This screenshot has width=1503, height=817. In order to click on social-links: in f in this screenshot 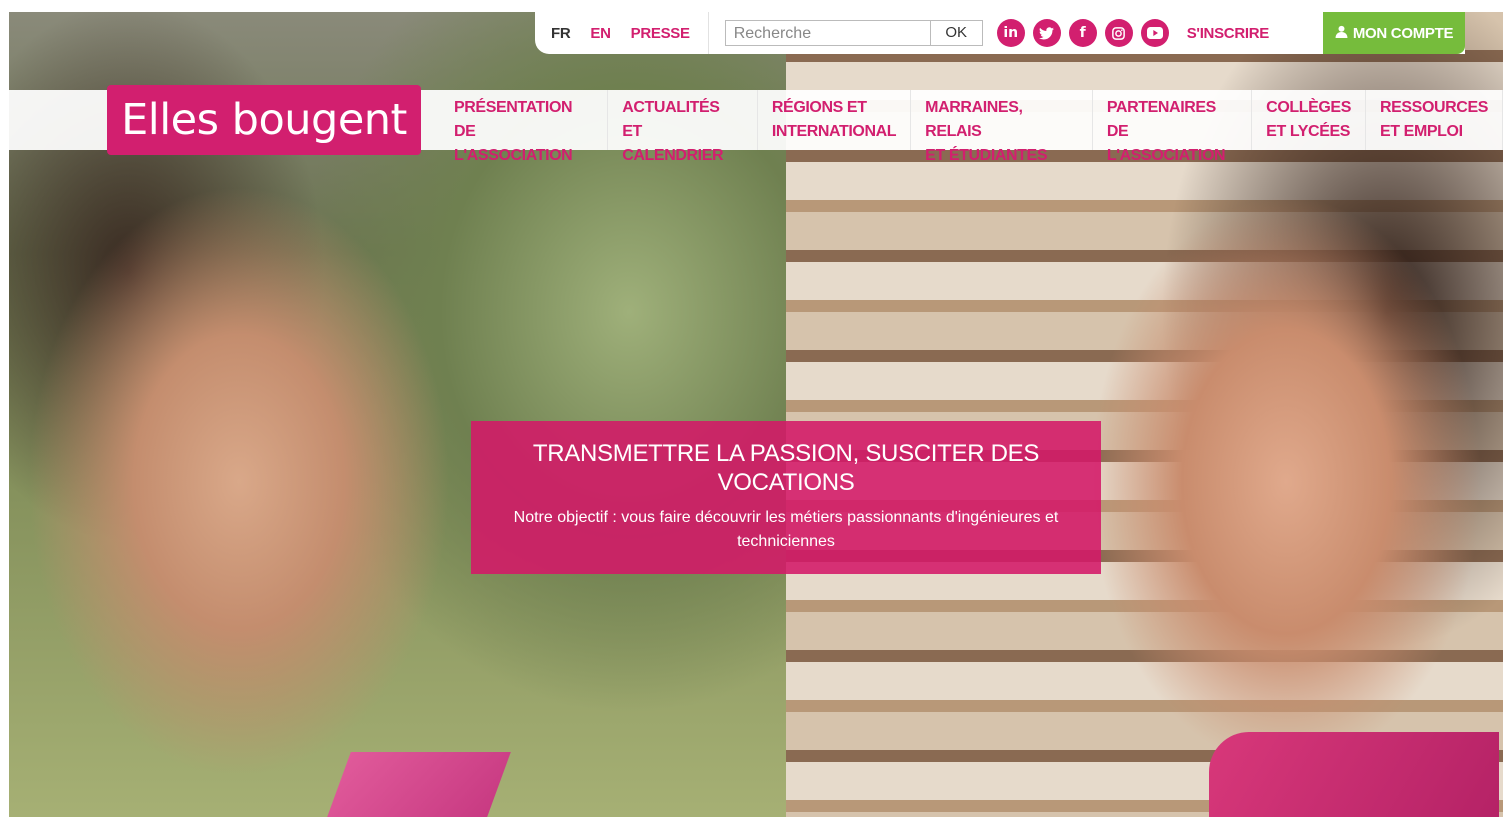, I will do `click(1086, 33)`.